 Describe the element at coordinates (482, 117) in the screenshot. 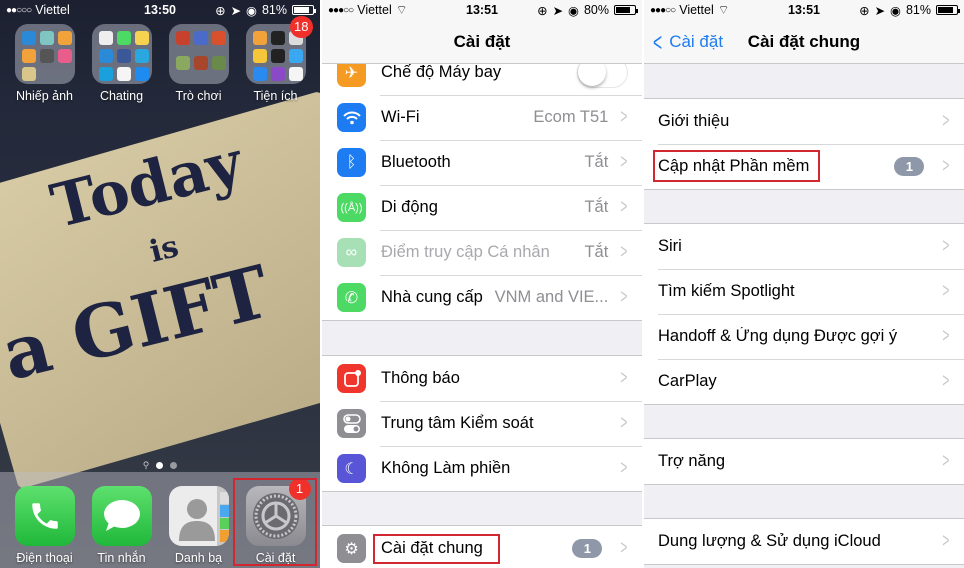

I see `row-wifi: Wi-Fi Ecom T51 >` at that location.